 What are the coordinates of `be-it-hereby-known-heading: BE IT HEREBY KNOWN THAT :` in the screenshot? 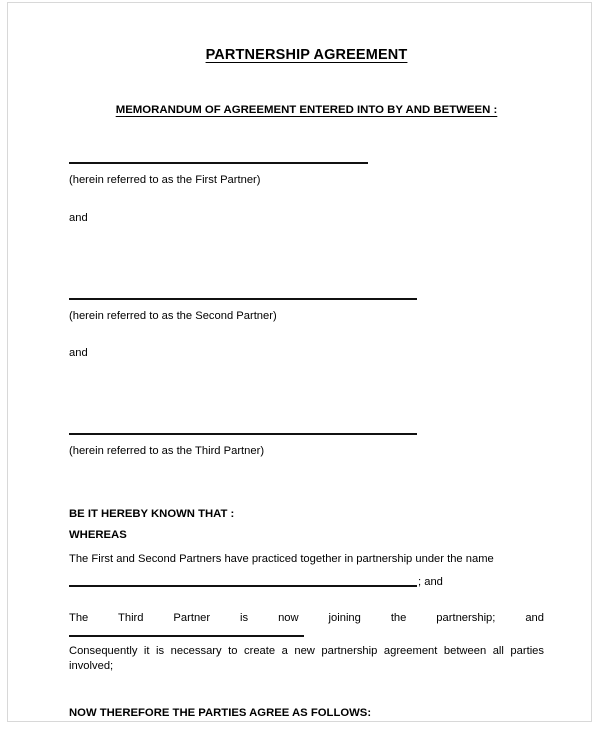 It's located at (152, 514).